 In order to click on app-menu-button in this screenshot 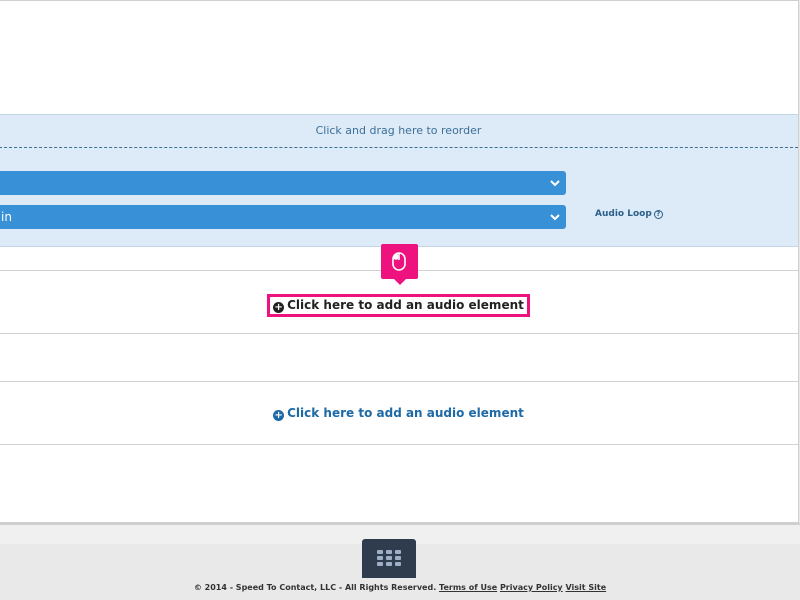, I will do `click(389, 559)`.